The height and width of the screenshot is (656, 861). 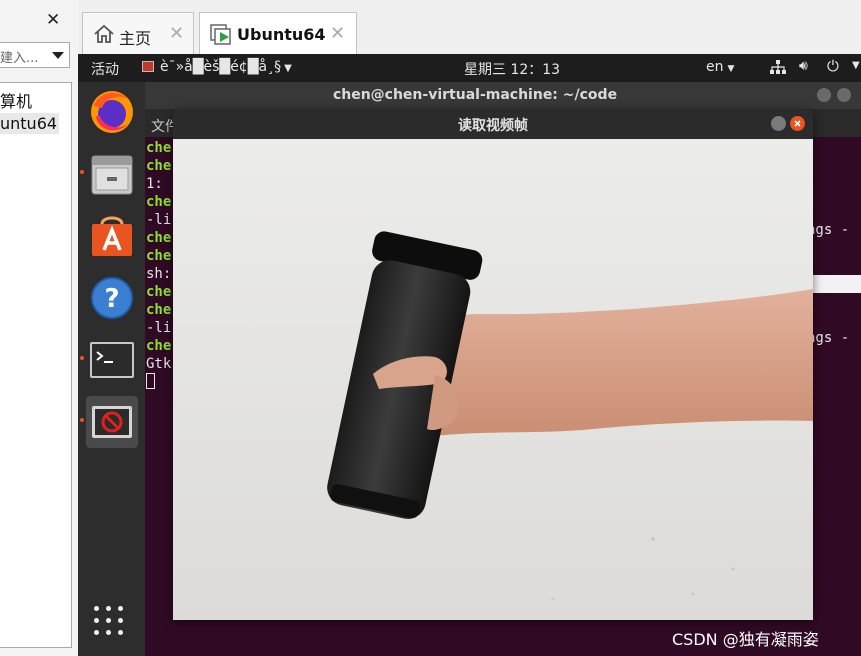 I want to click on tab-home: 主页 ✕, so click(x=138, y=33).